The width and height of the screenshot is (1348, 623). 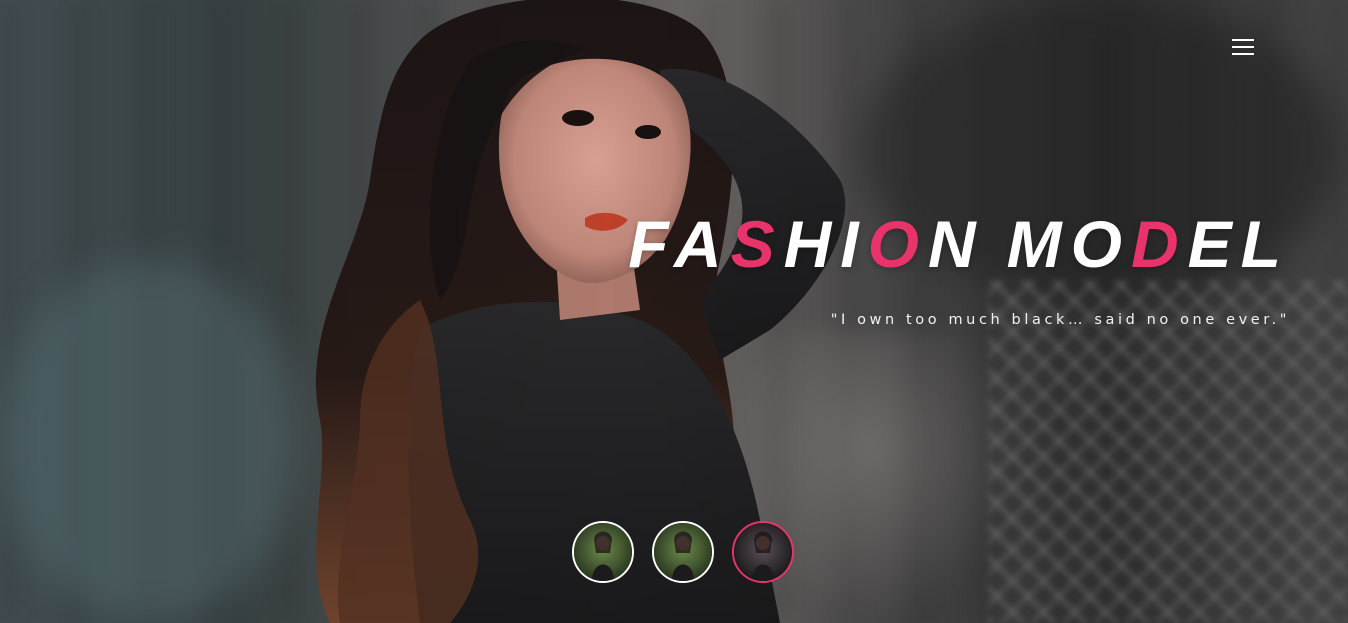 What do you see at coordinates (825, 244) in the screenshot?
I see `title-segment: HI` at bounding box center [825, 244].